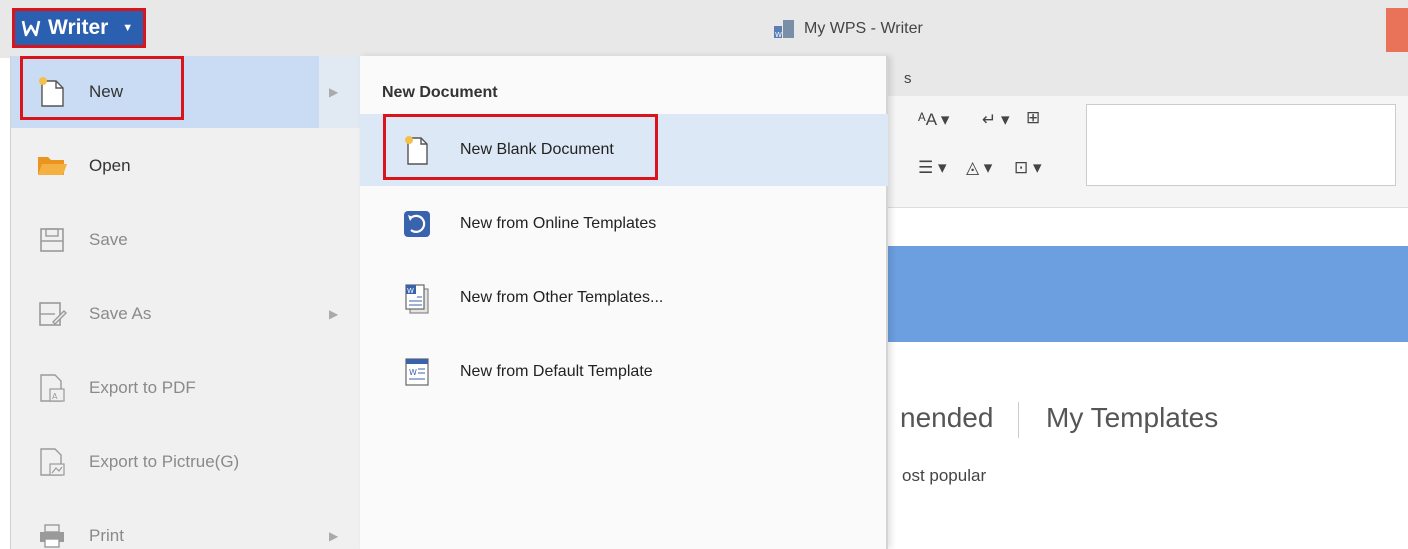 This screenshot has width=1408, height=549. What do you see at coordinates (186, 240) in the screenshot?
I see `menu-item-save: Save` at bounding box center [186, 240].